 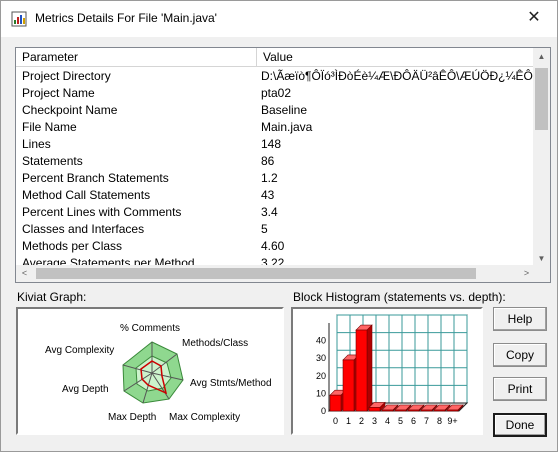 What do you see at coordinates (452, 421) in the screenshot?
I see `x-tick-label: 9+` at bounding box center [452, 421].